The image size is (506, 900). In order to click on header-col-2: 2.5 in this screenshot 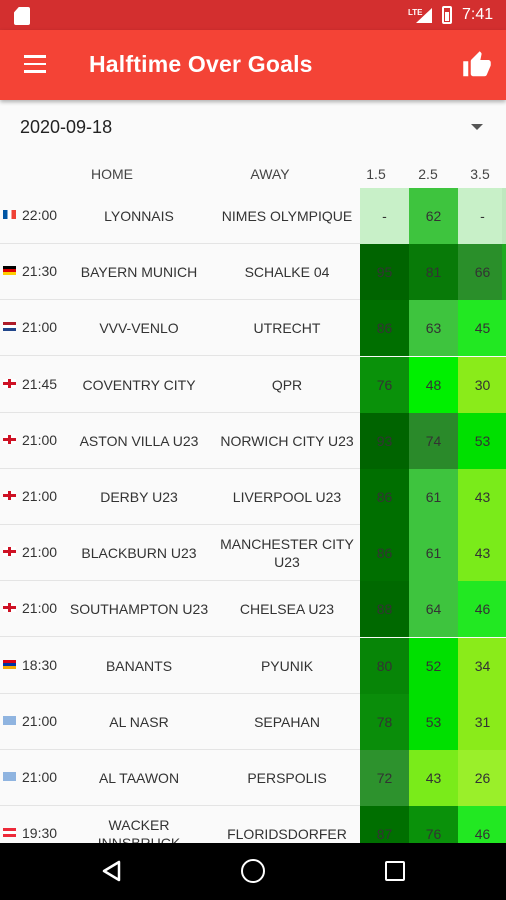, I will do `click(428, 174)`.